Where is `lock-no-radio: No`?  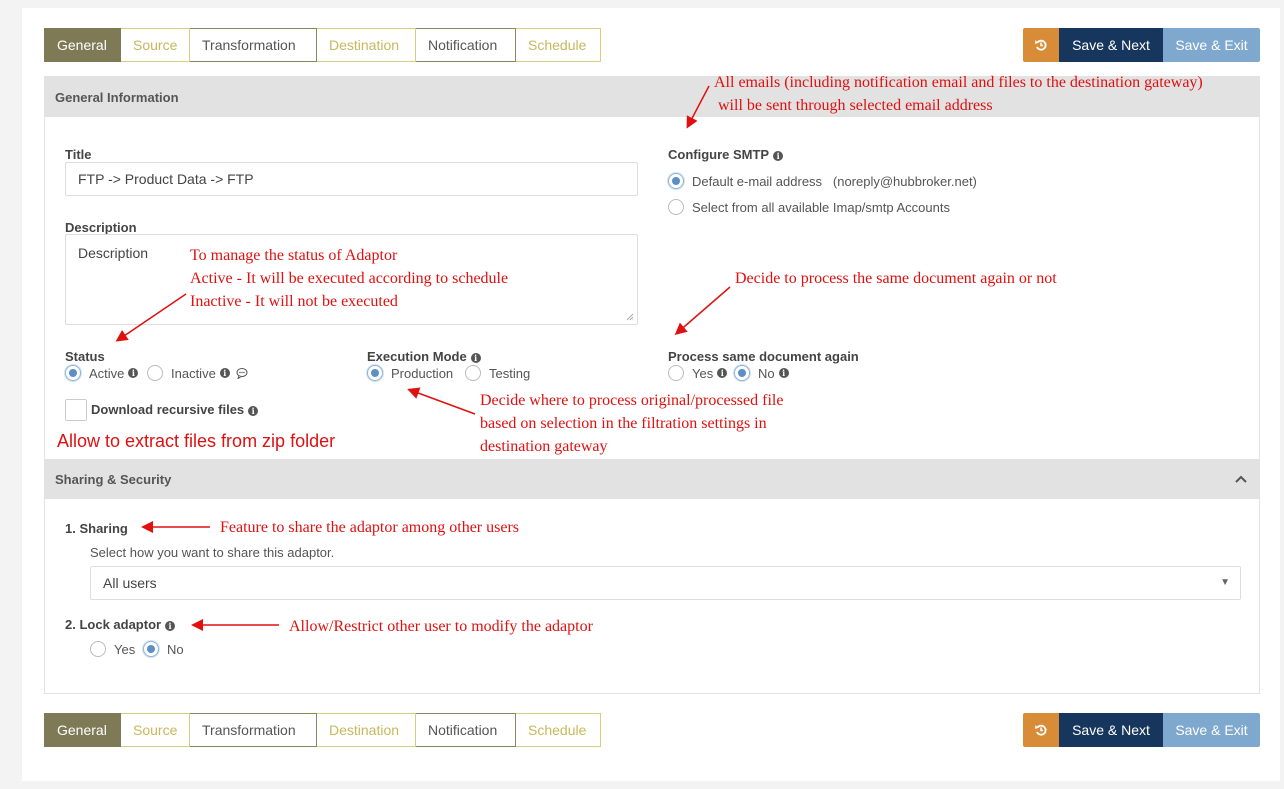 lock-no-radio: No is located at coordinates (163, 649).